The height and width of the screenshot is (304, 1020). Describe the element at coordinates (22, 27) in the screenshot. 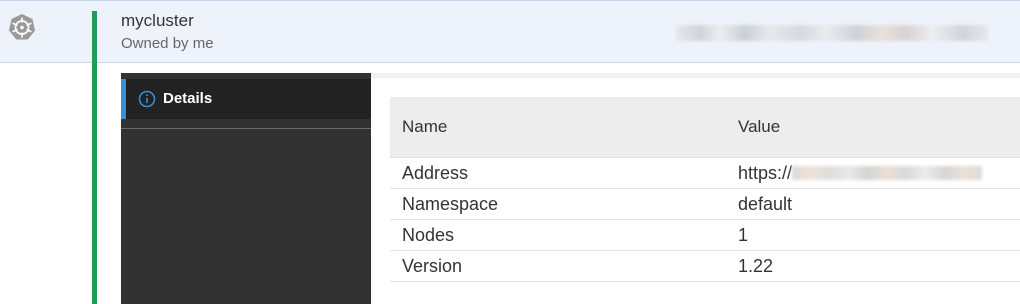

I see `kubernetes-icon` at that location.